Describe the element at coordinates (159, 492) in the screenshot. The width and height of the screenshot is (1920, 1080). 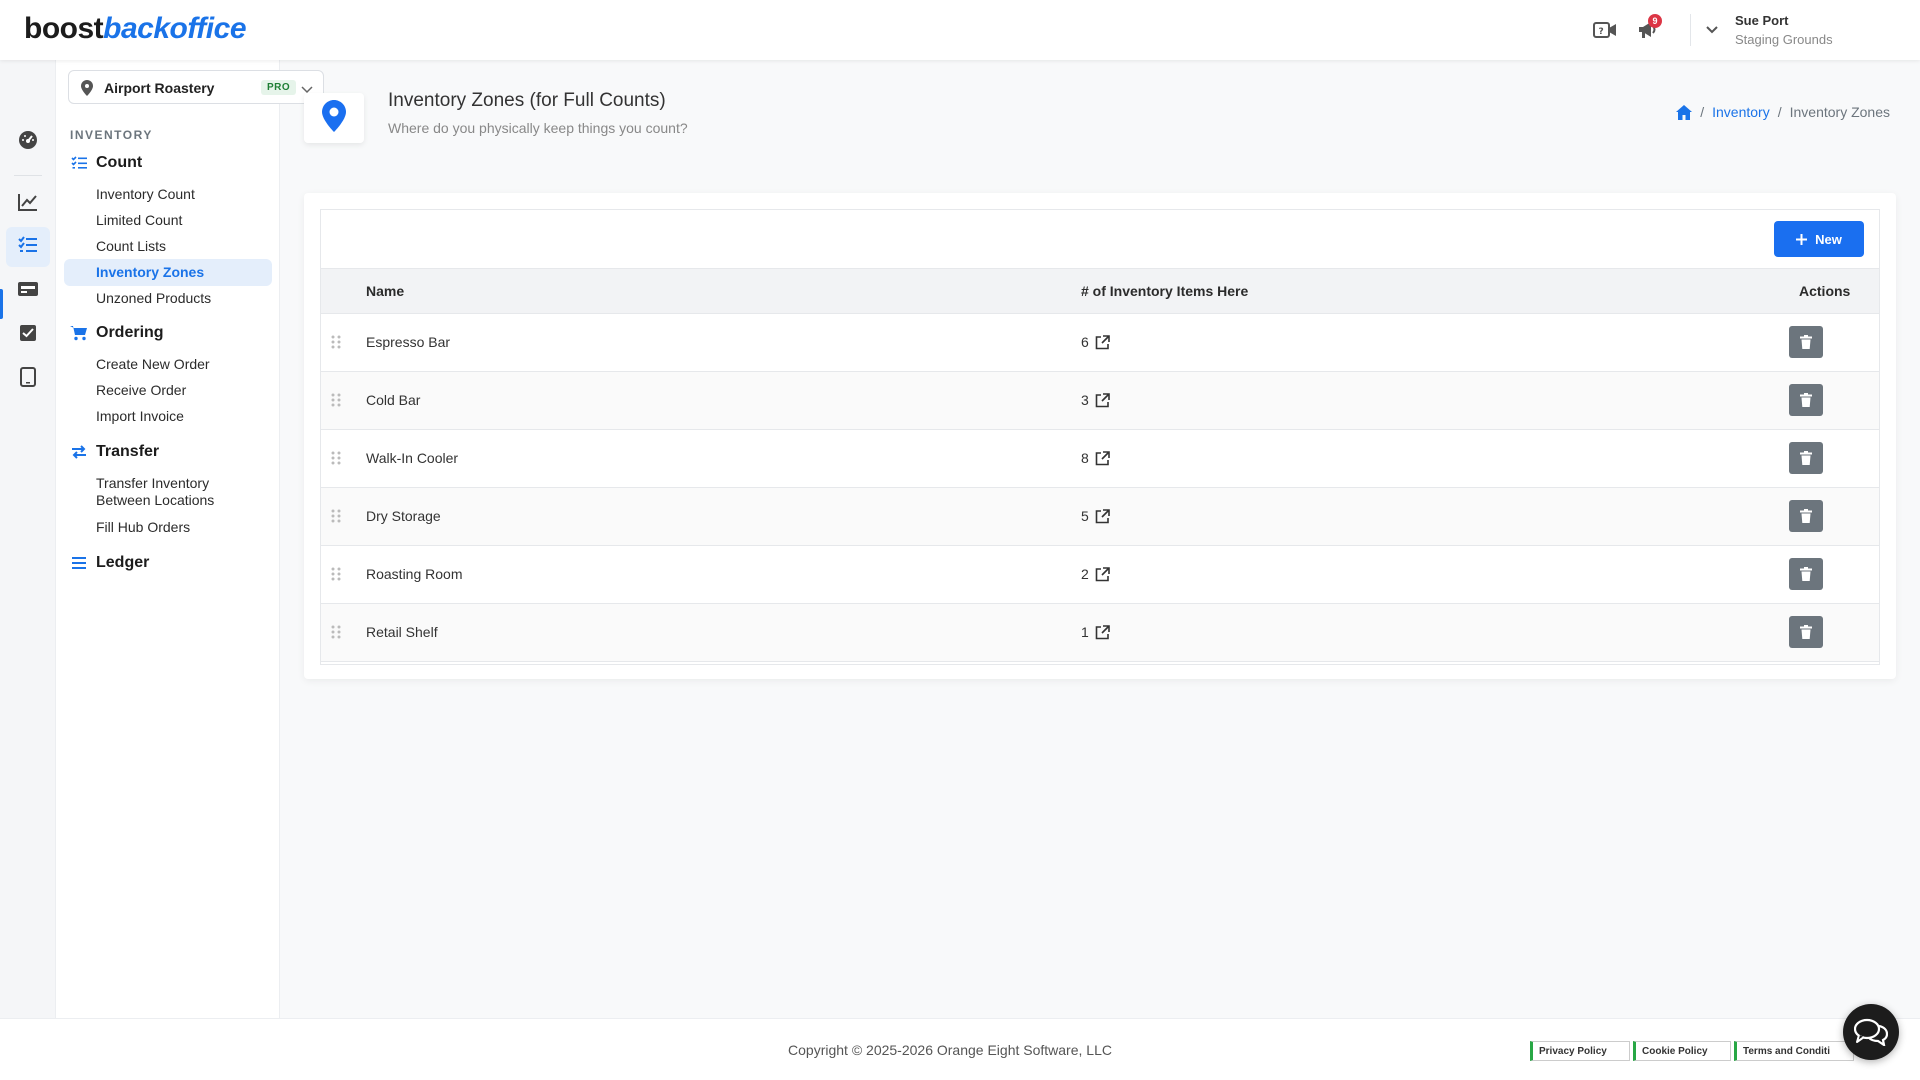
I see `nav-link-transfer-inventory: Transfer Inventory Between Locations` at that location.